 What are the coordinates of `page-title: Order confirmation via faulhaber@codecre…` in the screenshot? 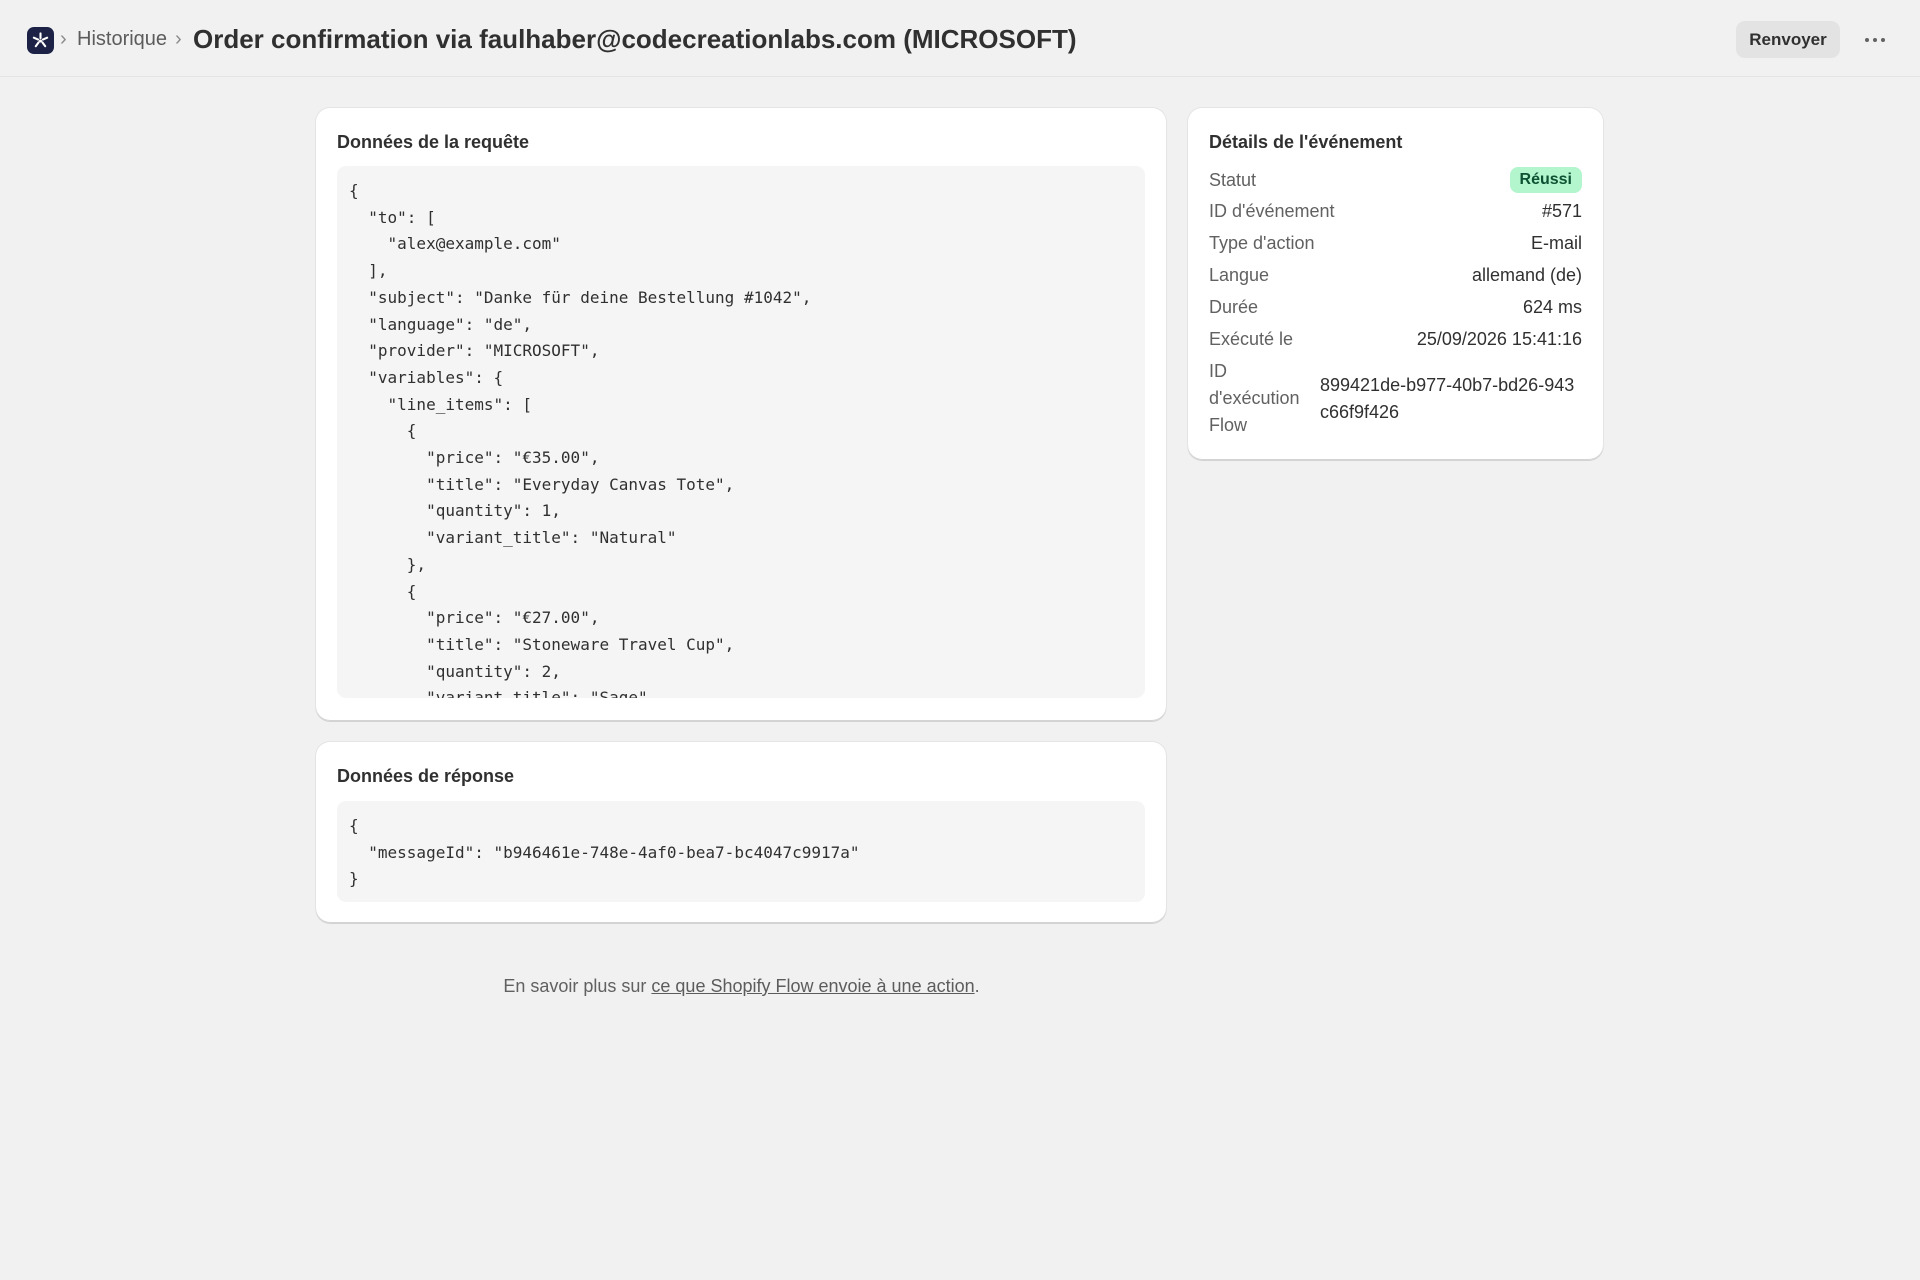 It's located at (635, 39).